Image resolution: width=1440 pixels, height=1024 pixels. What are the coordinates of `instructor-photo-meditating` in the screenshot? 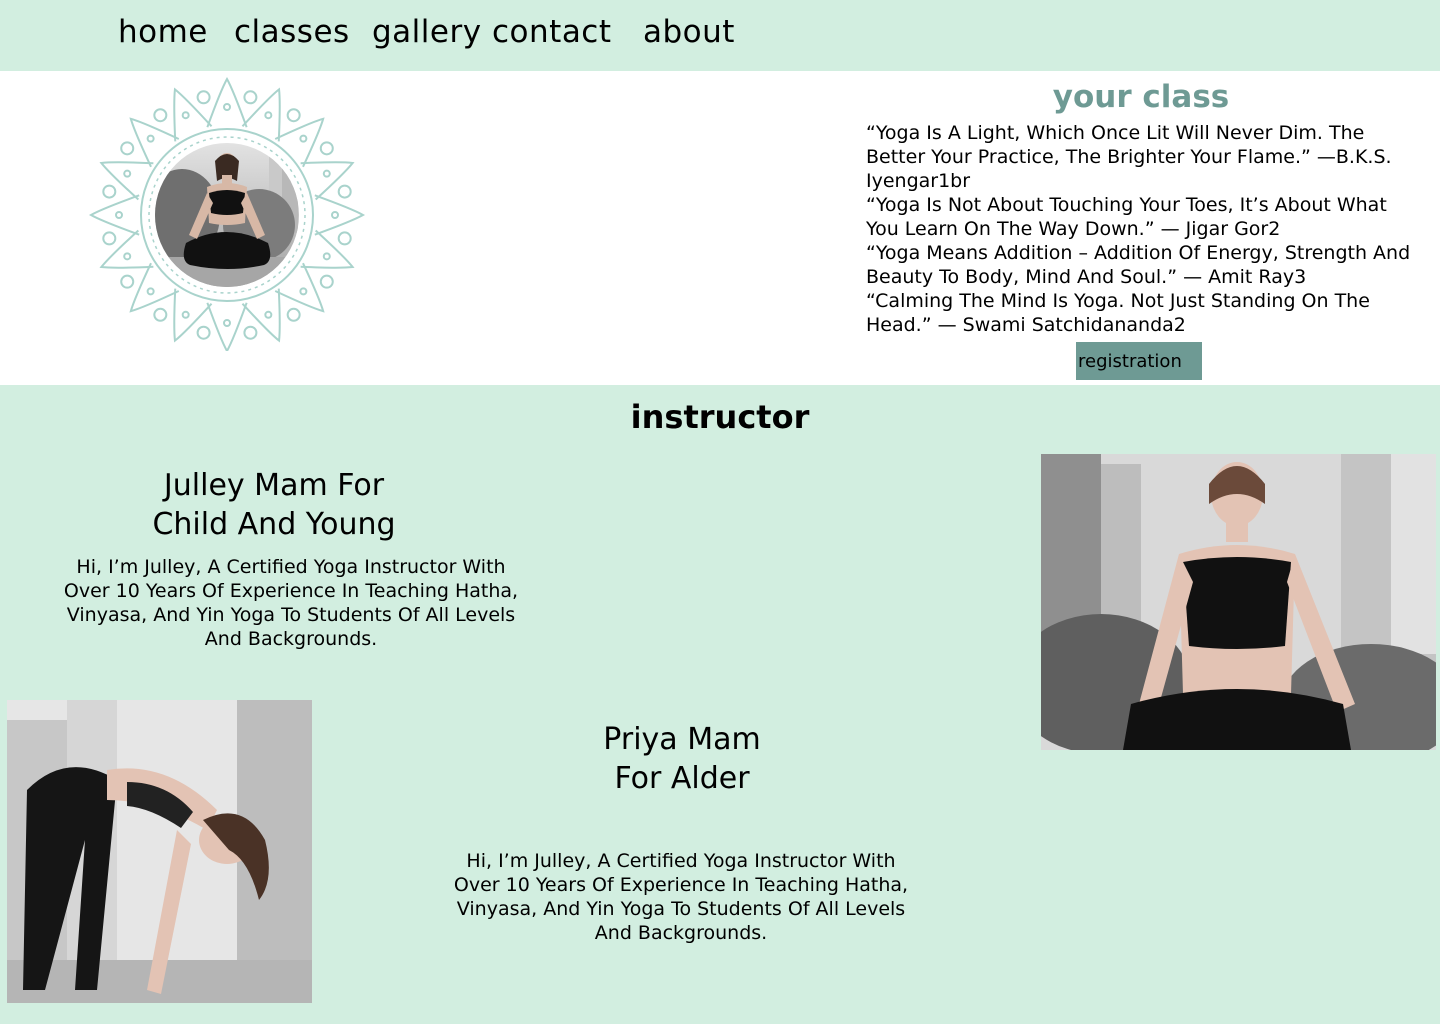 It's located at (1238, 602).